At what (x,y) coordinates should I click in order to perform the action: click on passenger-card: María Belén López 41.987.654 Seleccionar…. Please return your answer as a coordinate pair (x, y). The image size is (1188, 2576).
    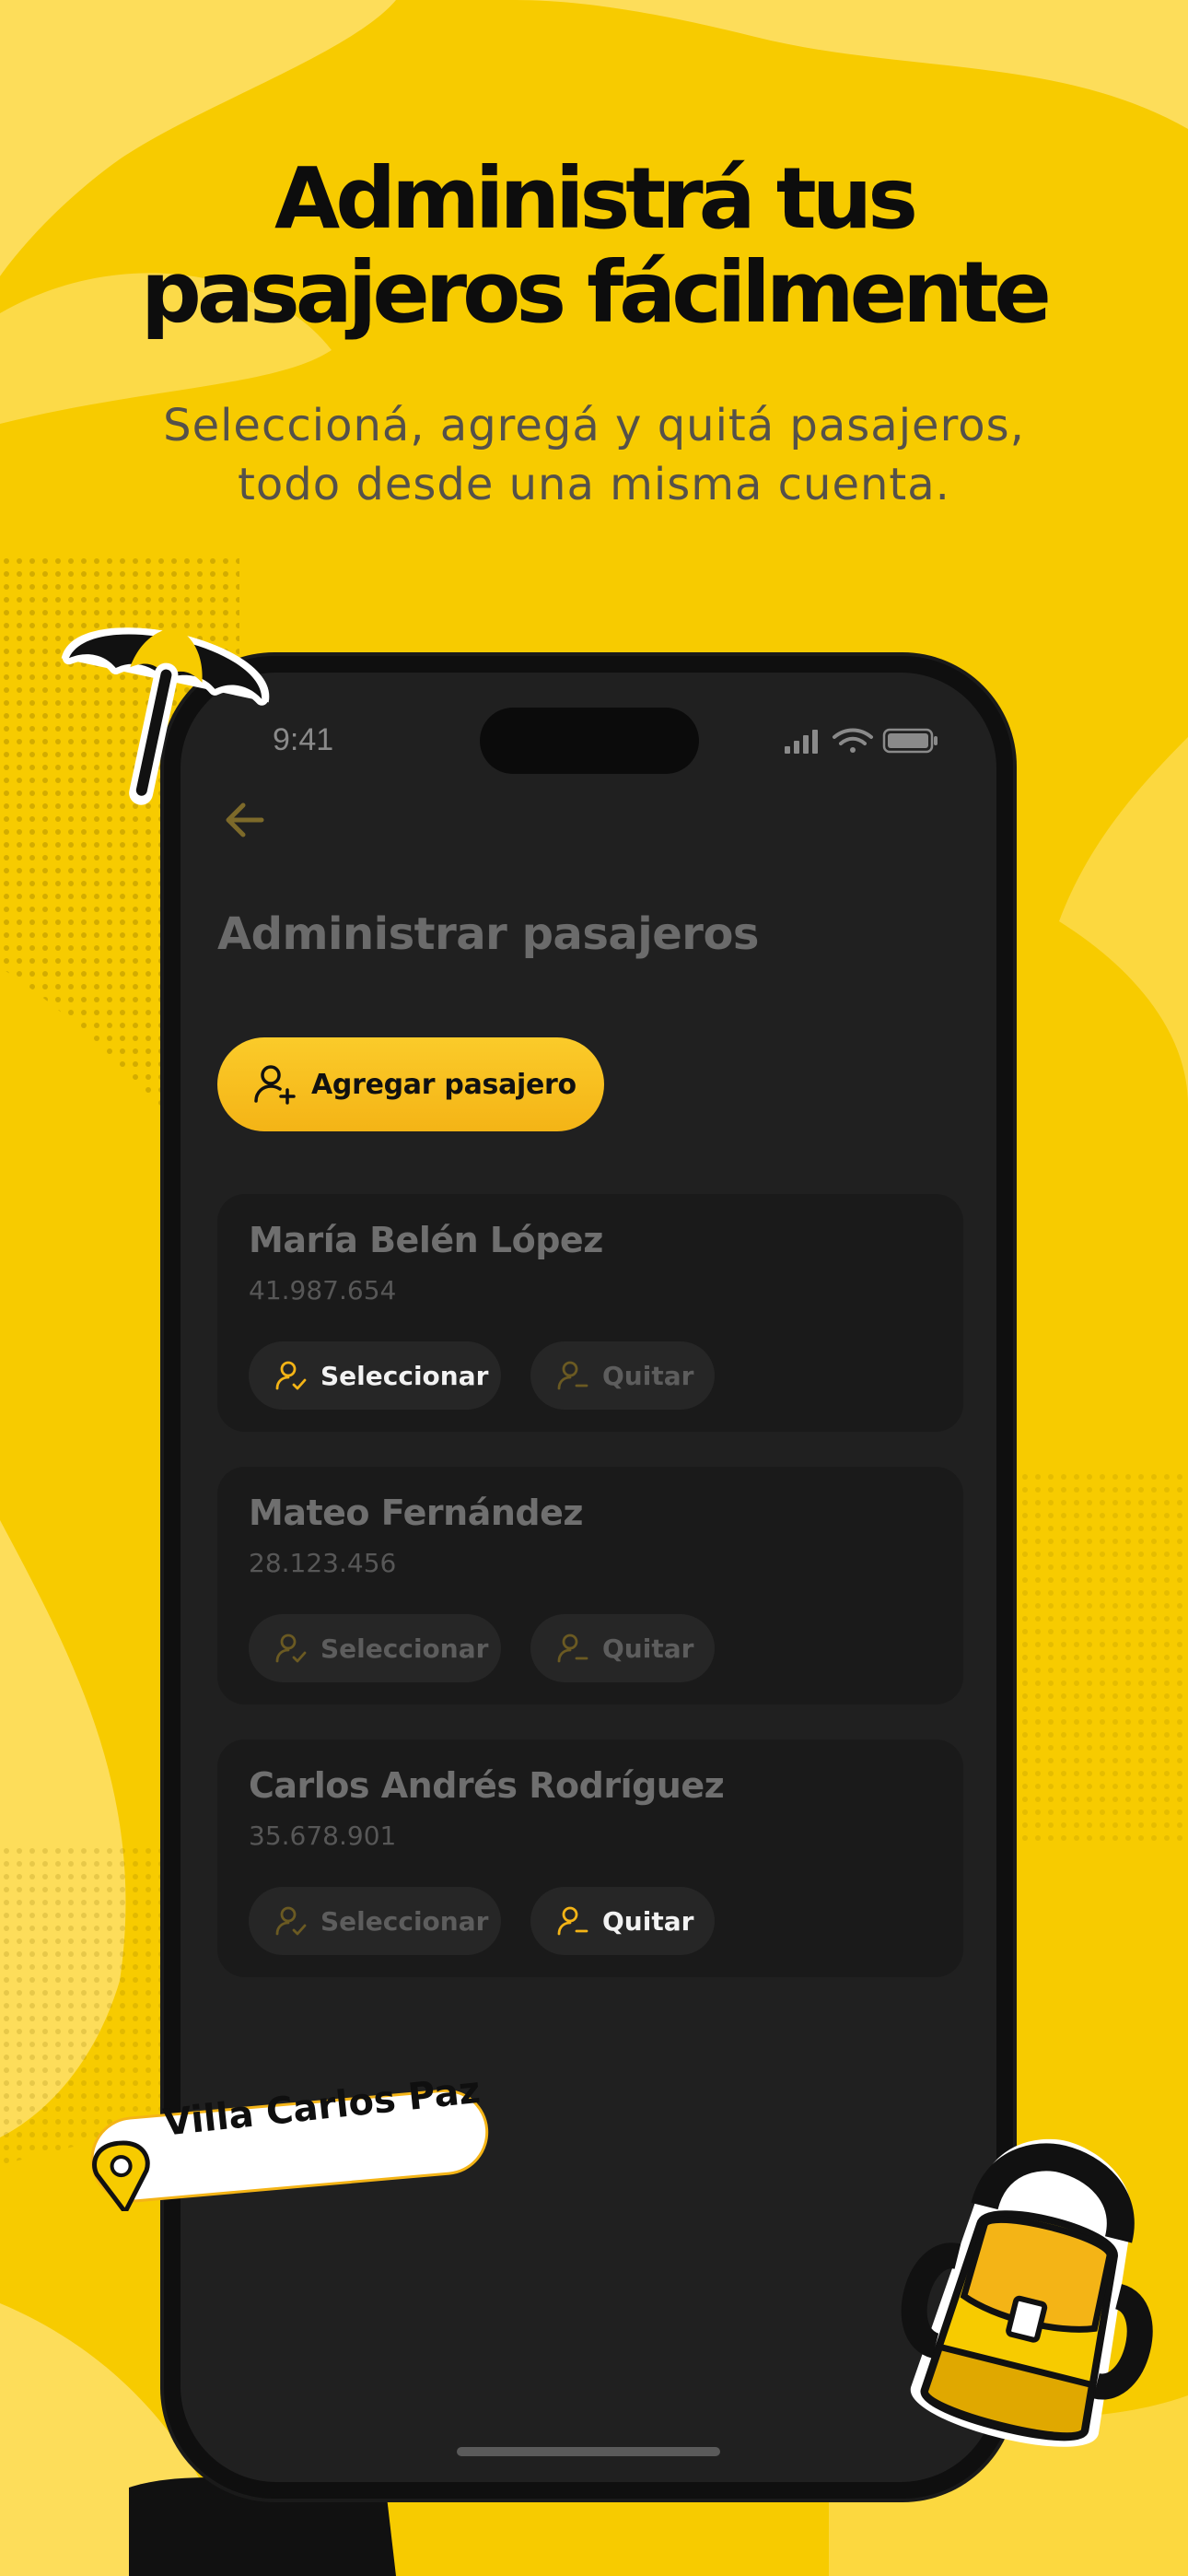
    Looking at the image, I should click on (590, 1313).